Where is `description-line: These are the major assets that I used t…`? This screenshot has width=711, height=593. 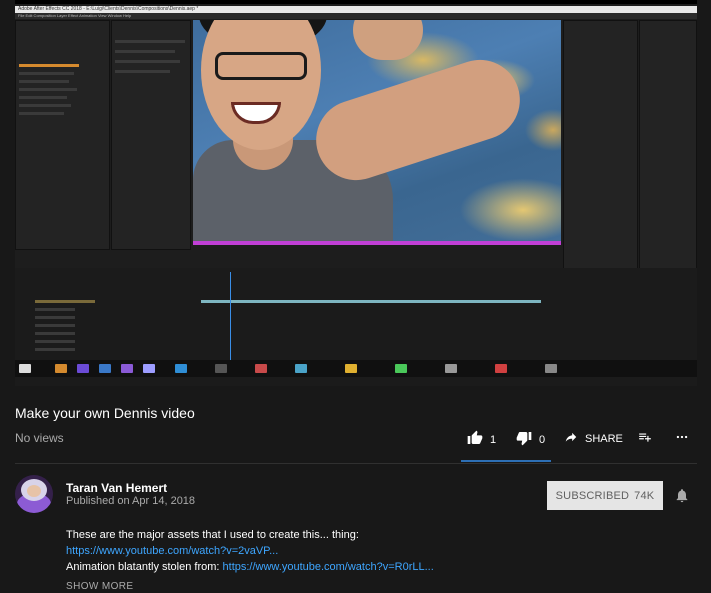
description-line: These are the major assets that I used t… is located at coordinates (212, 535).